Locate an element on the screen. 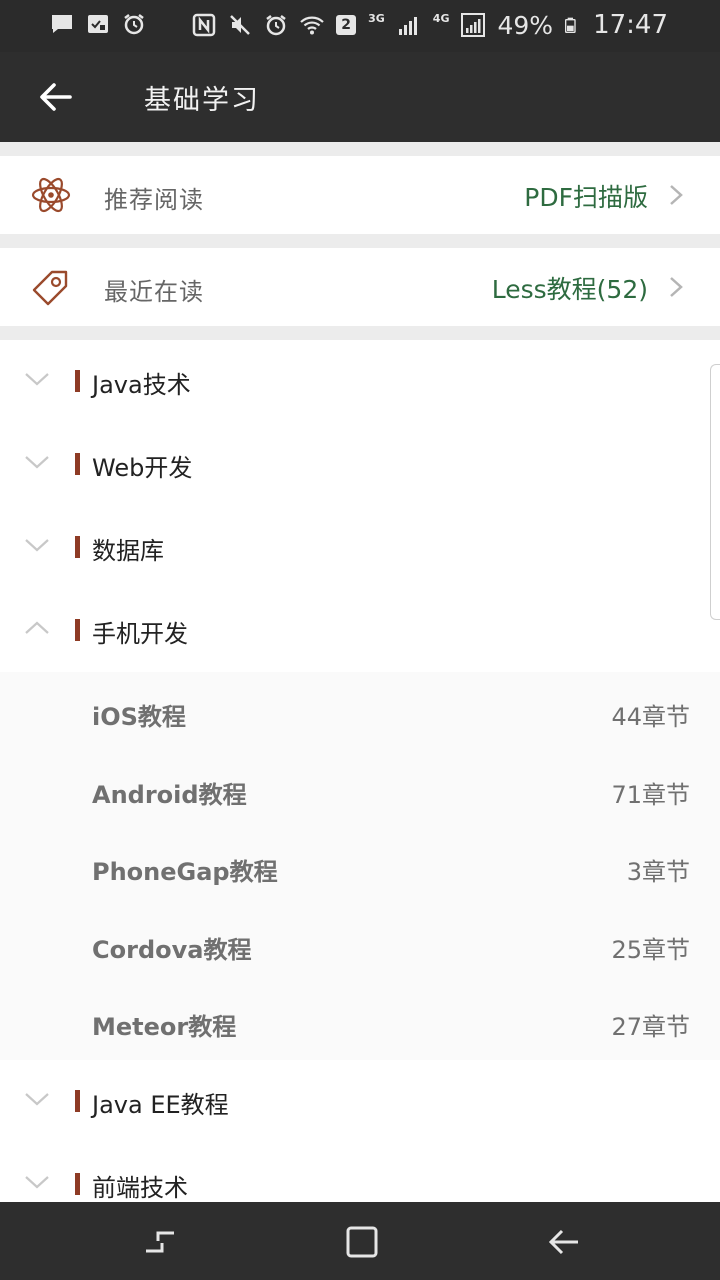 The image size is (720, 1280). category-javaee: Java EE教程 is located at coordinates (360, 1101).